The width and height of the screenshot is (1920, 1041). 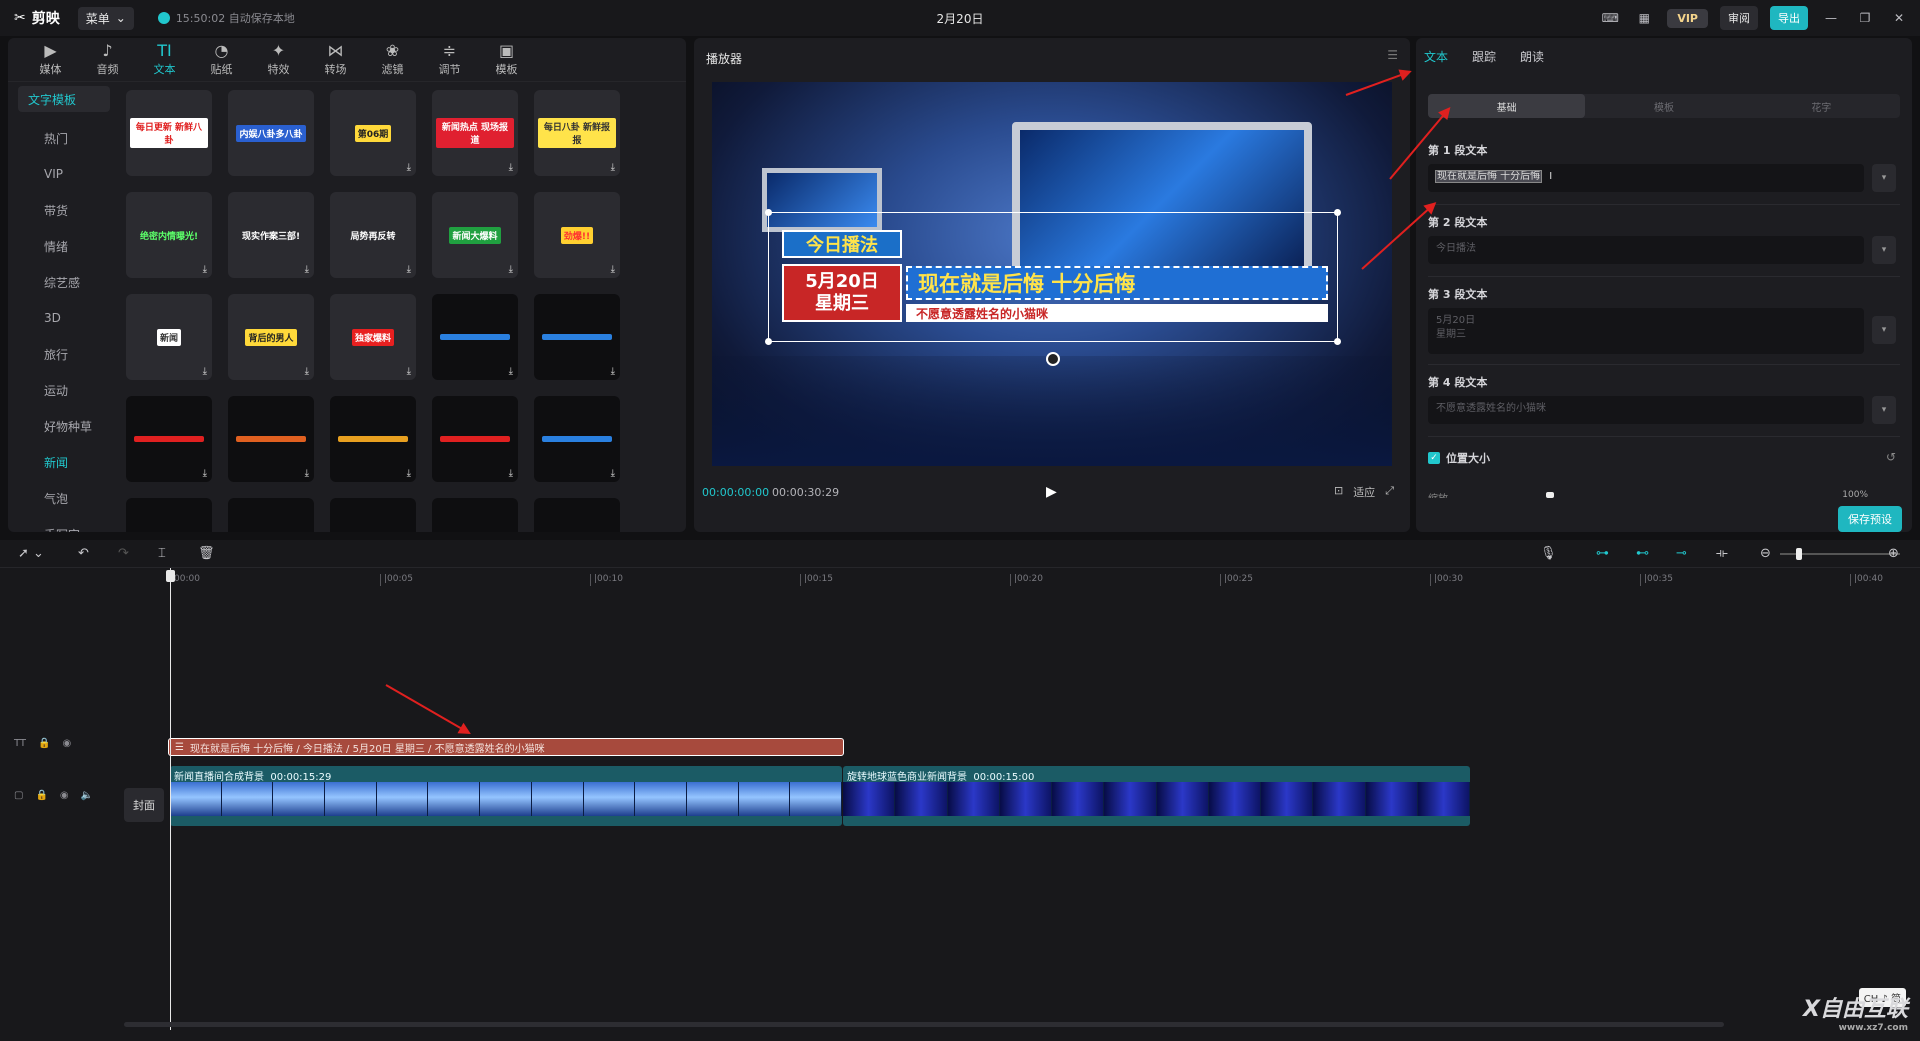 What do you see at coordinates (1550, 495) in the screenshot?
I see `scale-slider-handle` at bounding box center [1550, 495].